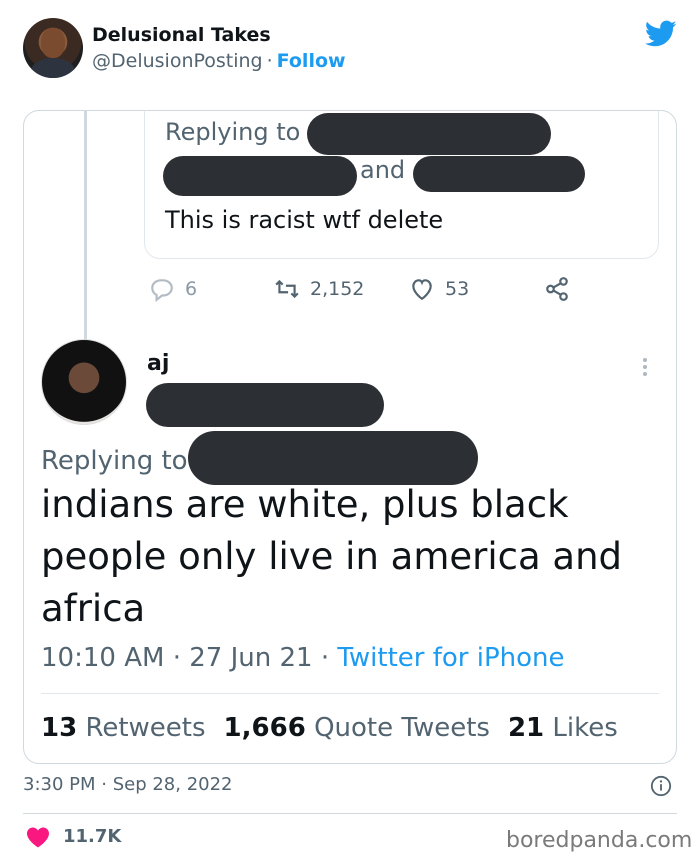 Image resolution: width=700 pixels, height=866 pixels. I want to click on quote-tweets-count: 1,666, so click(265, 728).